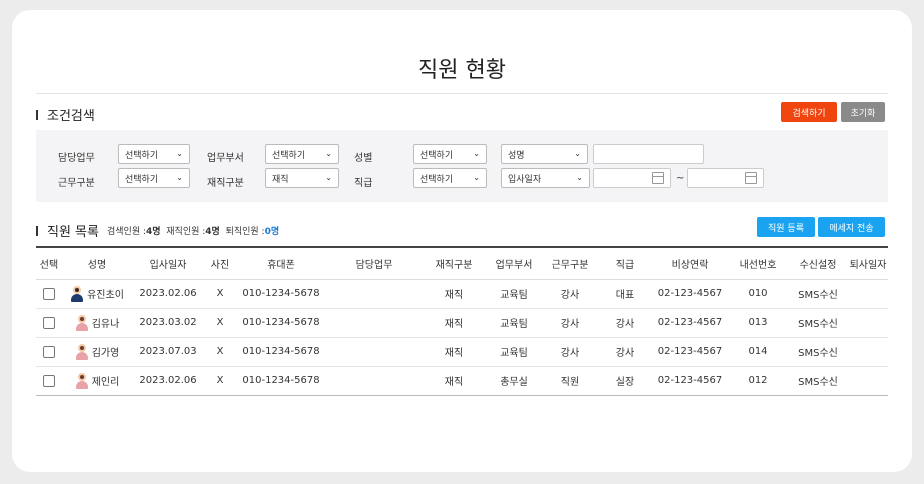  Describe the element at coordinates (863, 112) in the screenshot. I see `reset-button: 초기화` at that location.